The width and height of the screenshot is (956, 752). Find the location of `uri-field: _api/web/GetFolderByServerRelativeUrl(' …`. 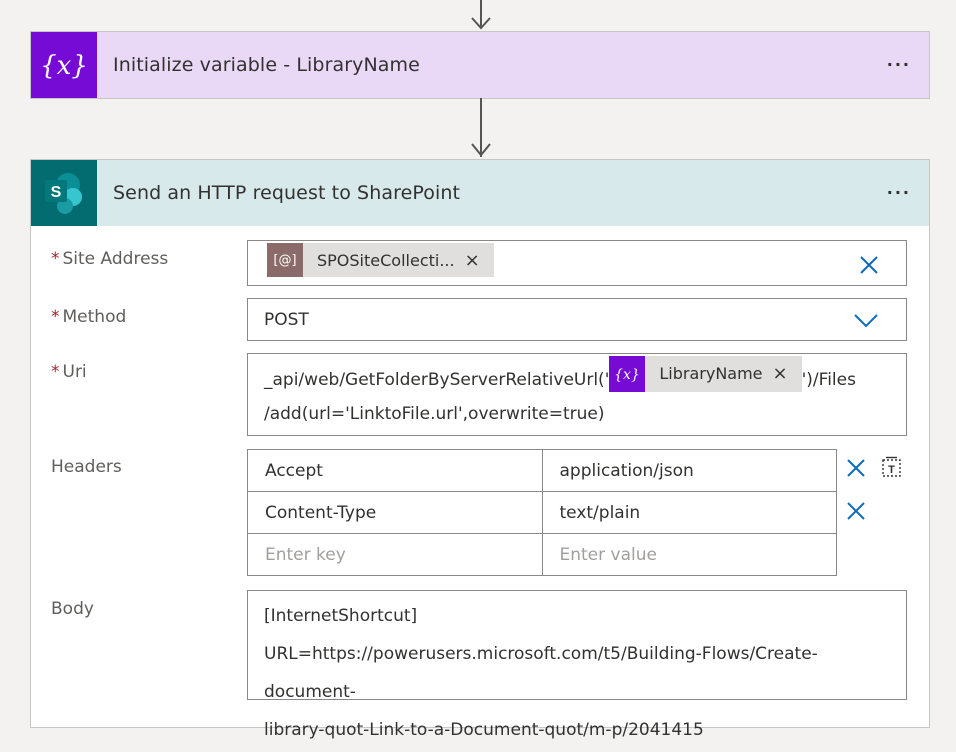

uri-field: _api/web/GetFolderByServerRelativeUrl(' … is located at coordinates (577, 394).